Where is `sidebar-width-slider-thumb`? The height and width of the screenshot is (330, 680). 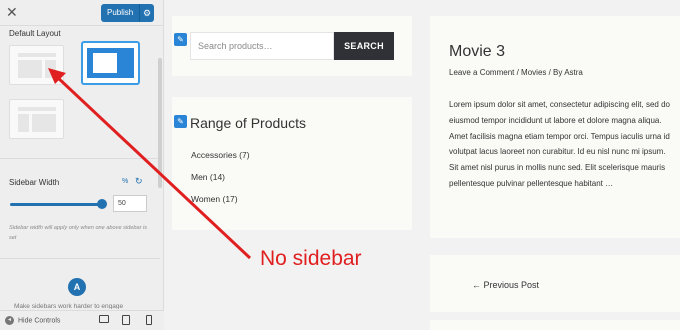
sidebar-width-slider-thumb is located at coordinates (102, 204).